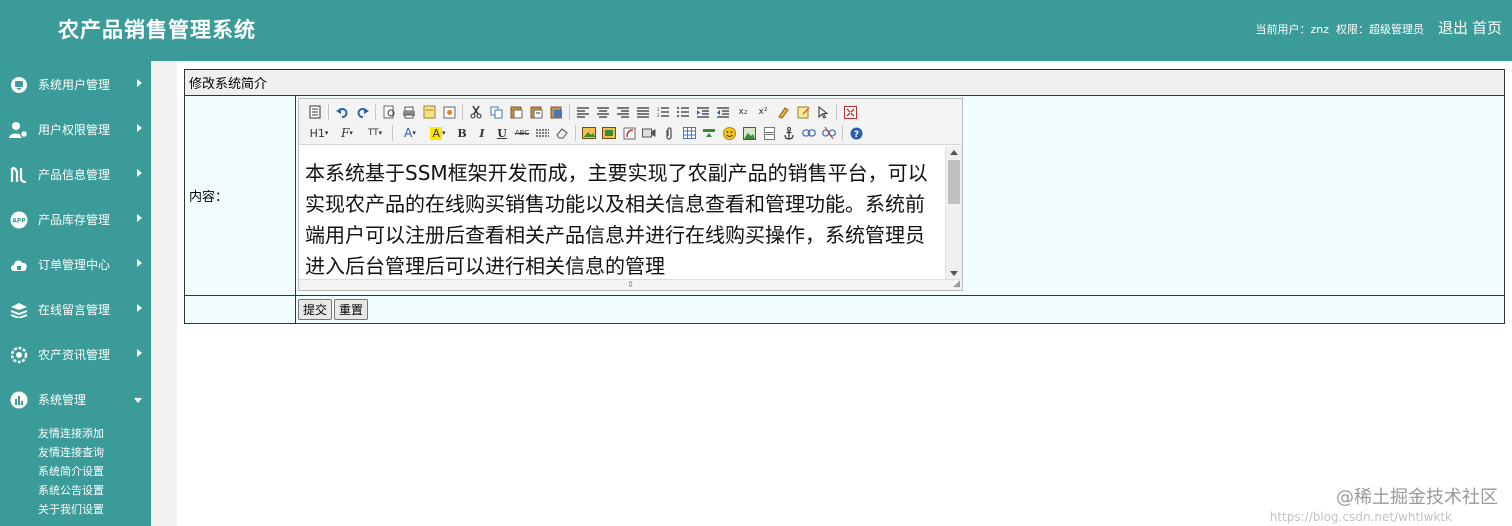 This screenshot has width=1512, height=526. Describe the element at coordinates (649, 133) in the screenshot. I see `insert-video-icon` at that location.